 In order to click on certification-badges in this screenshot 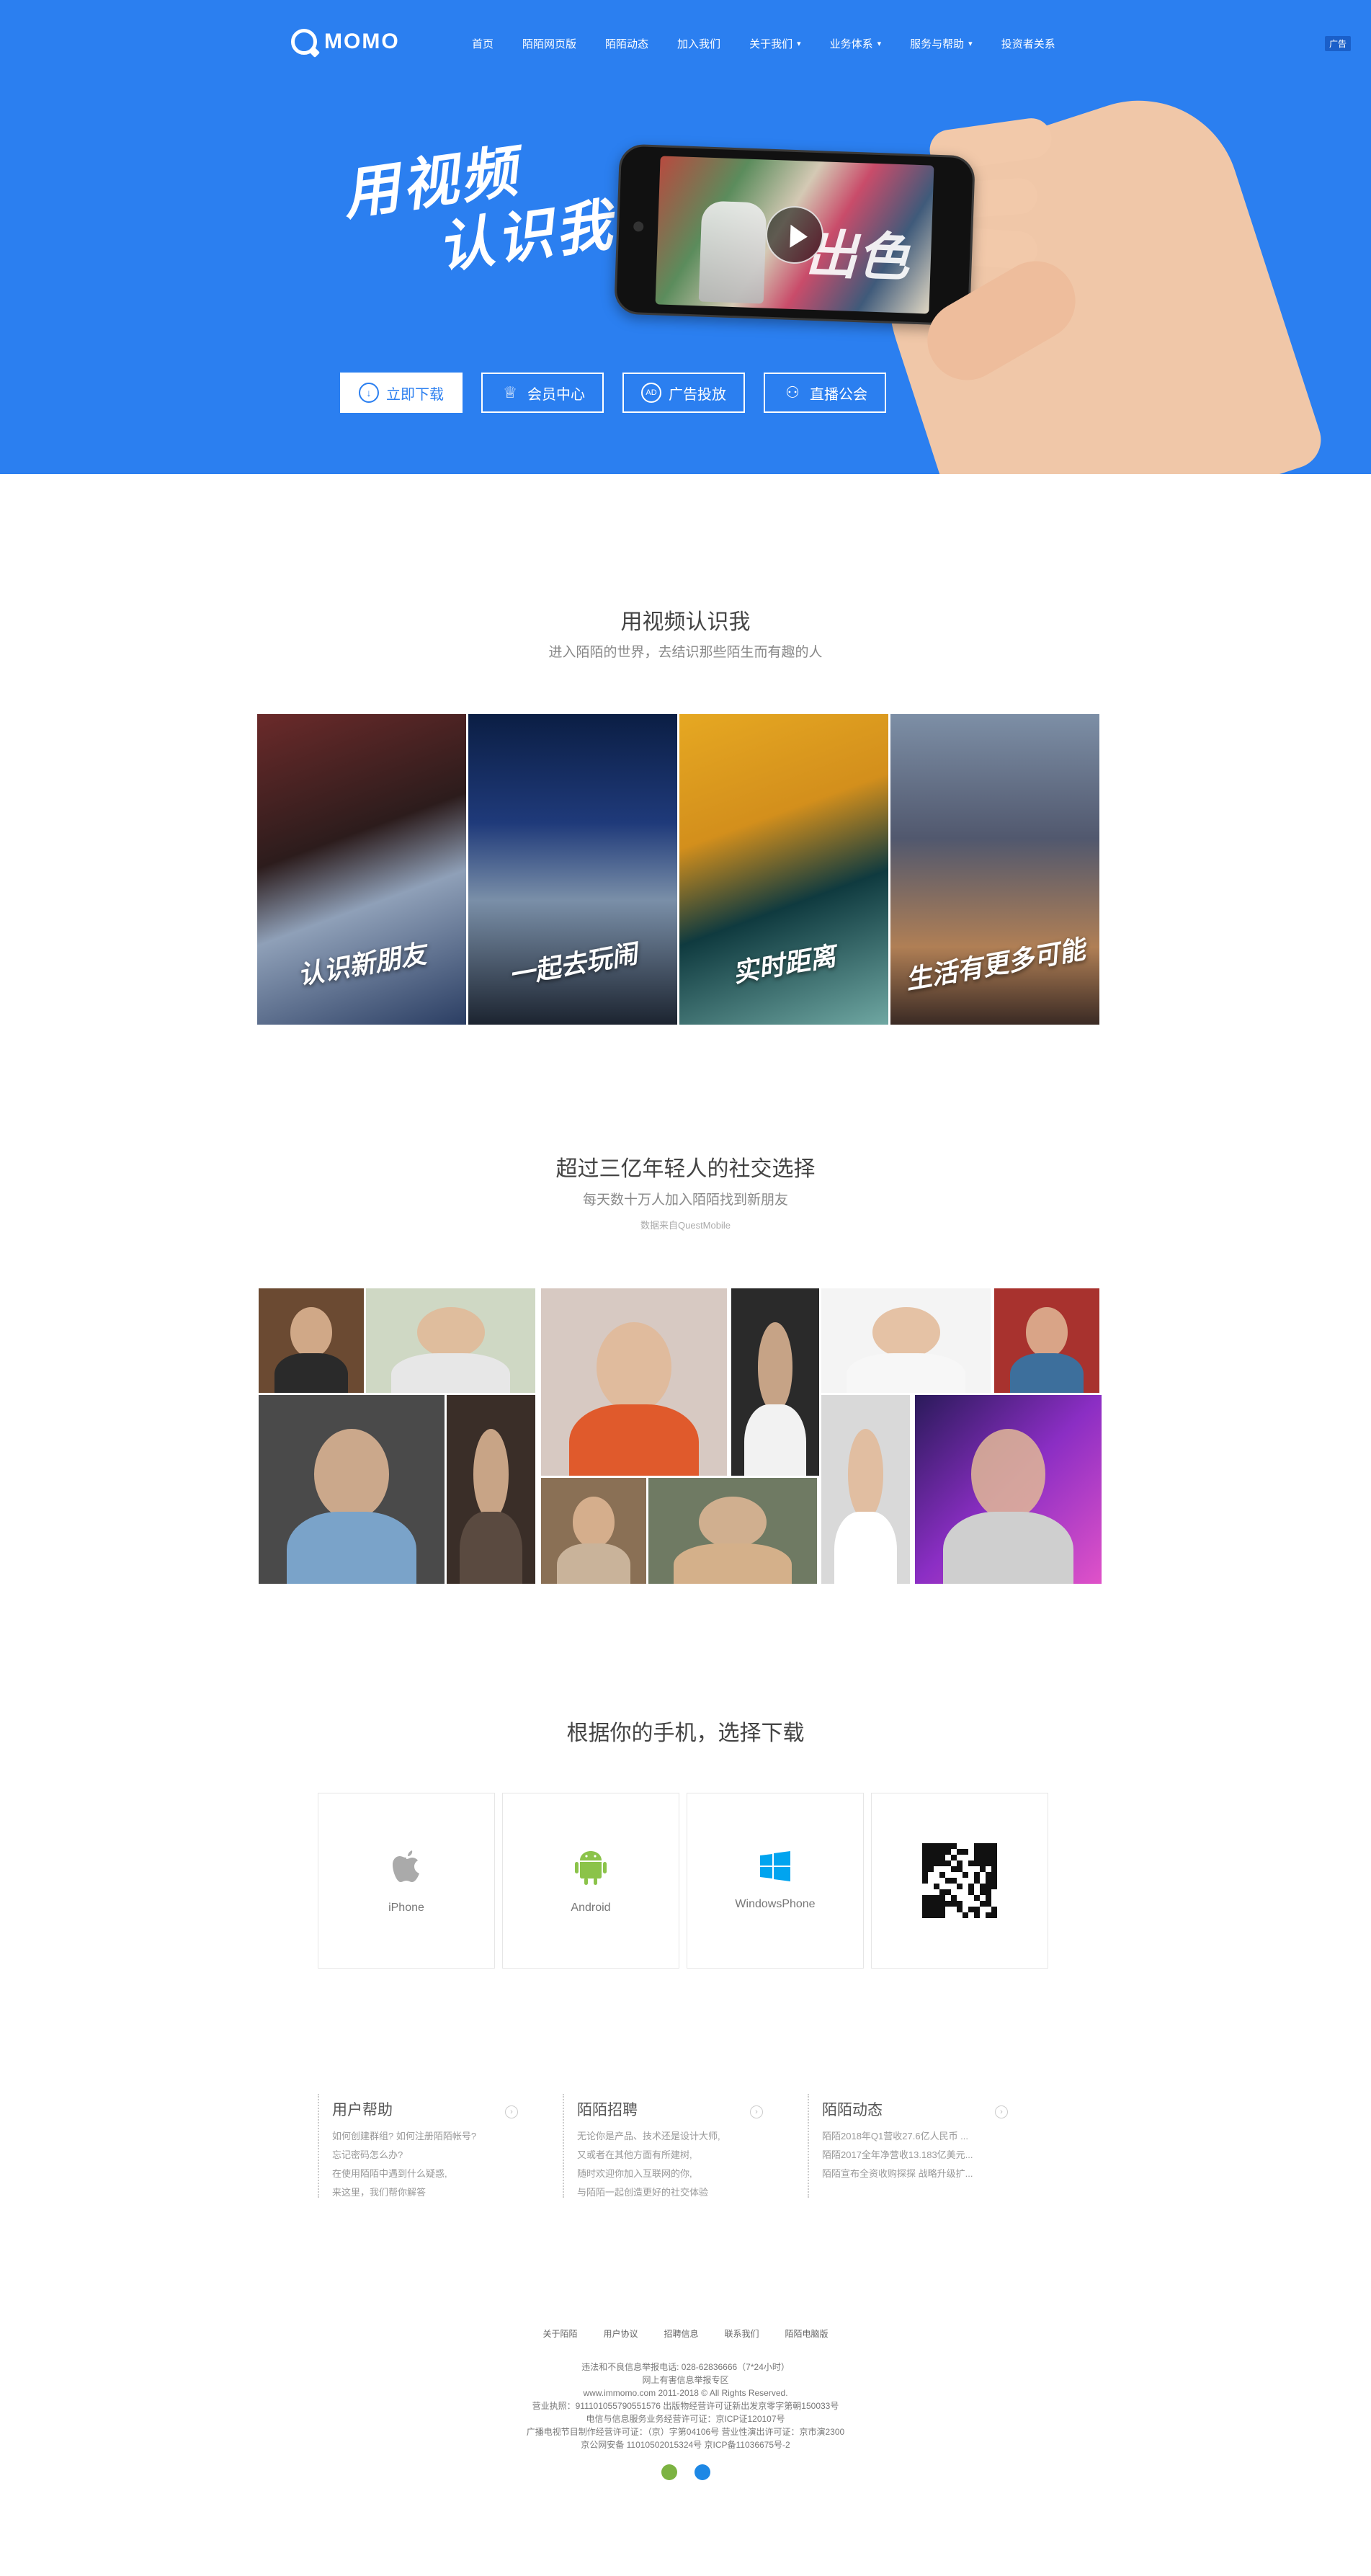, I will do `click(685, 2472)`.